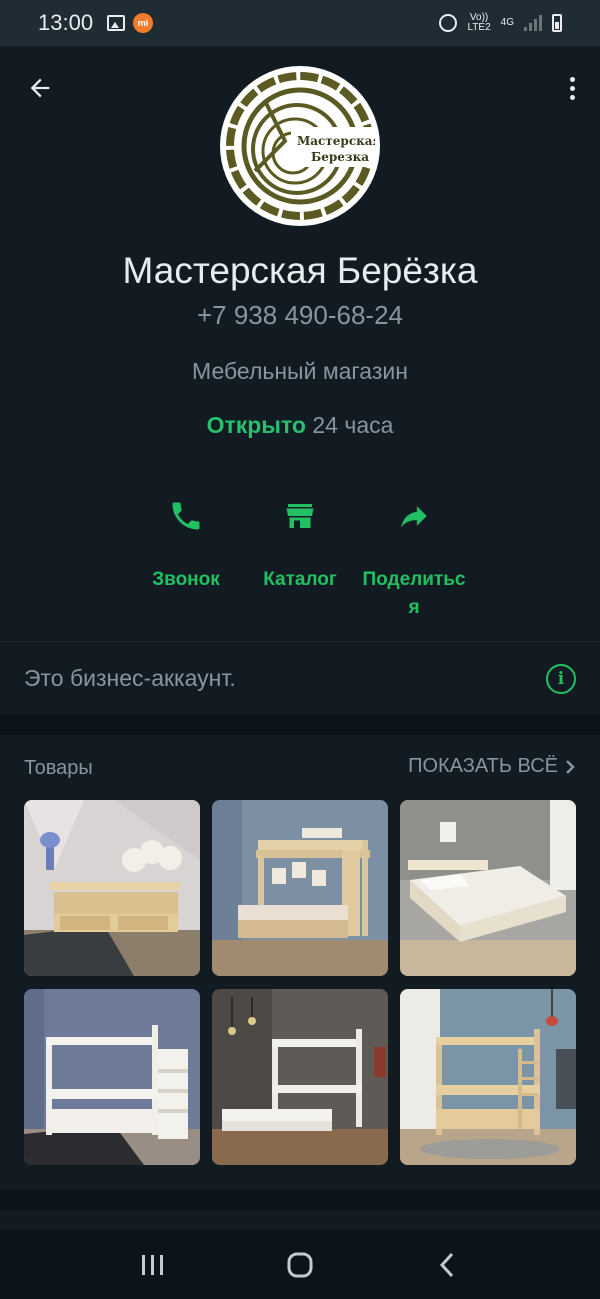  I want to click on recent-apps-icon, so click(153, 1264).